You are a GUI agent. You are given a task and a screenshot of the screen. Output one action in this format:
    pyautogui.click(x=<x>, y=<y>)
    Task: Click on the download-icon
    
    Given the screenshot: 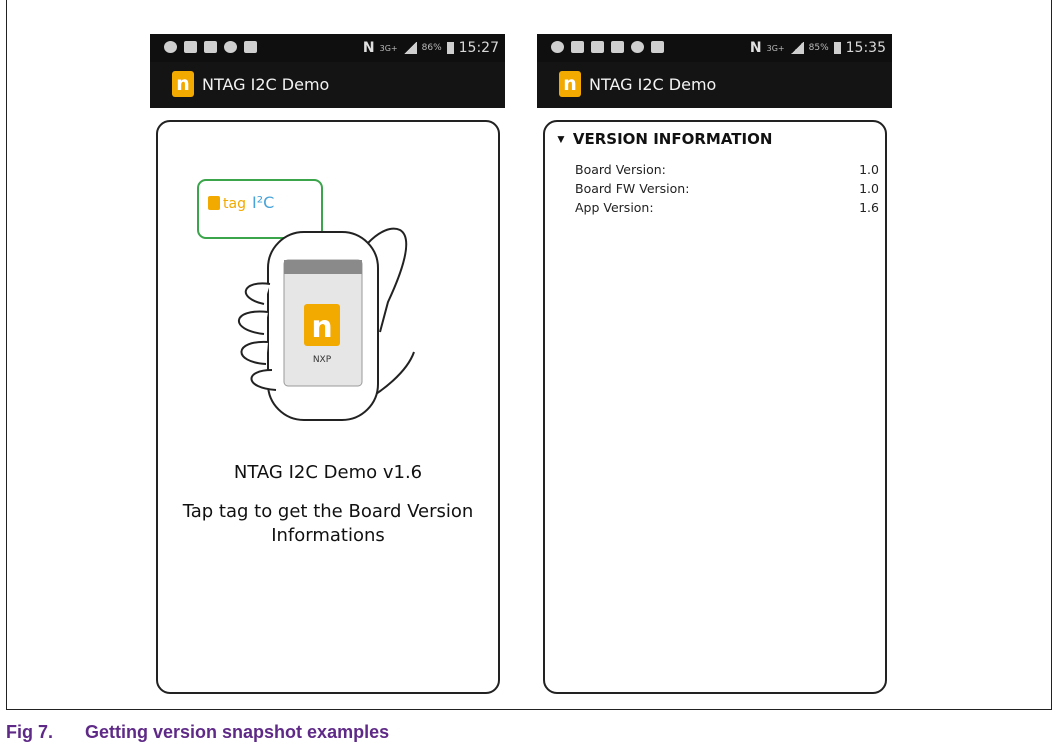 What is the action you would take?
    pyautogui.click(x=617, y=47)
    